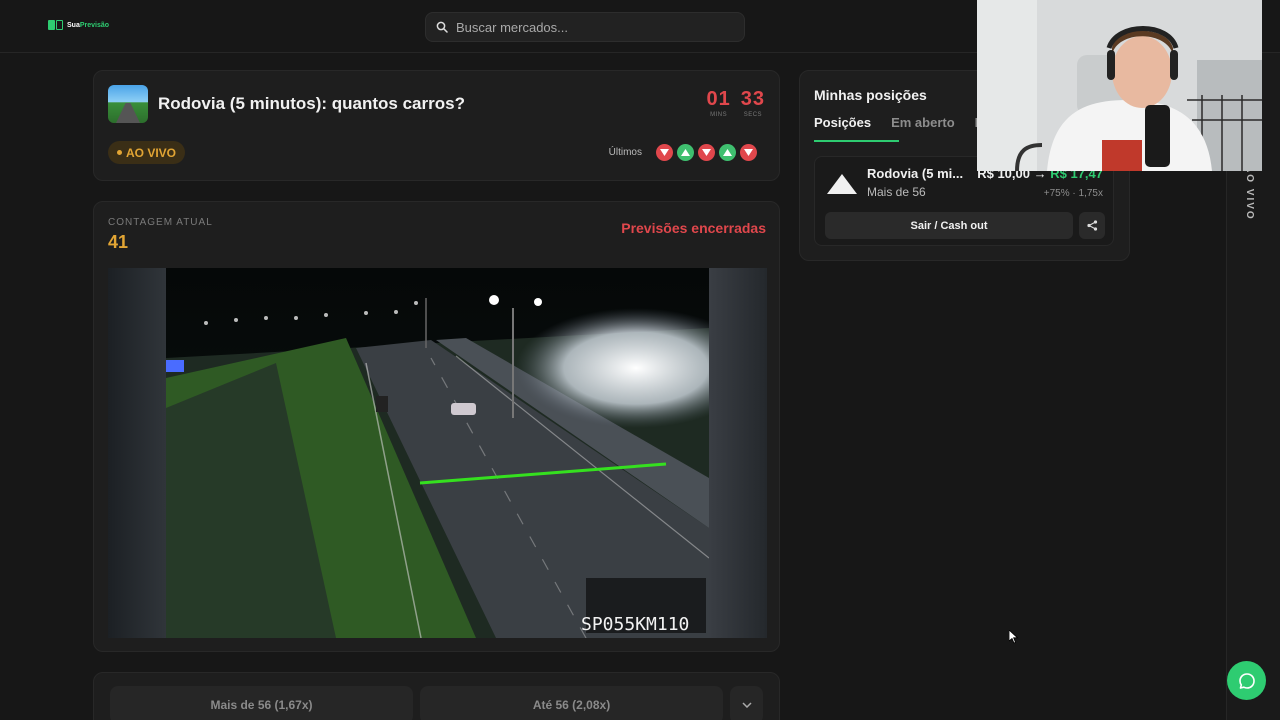 The height and width of the screenshot is (720, 1280). What do you see at coordinates (736, 103) in the screenshot?
I see `countdown-timer: 01 MINS 33 SECS` at bounding box center [736, 103].